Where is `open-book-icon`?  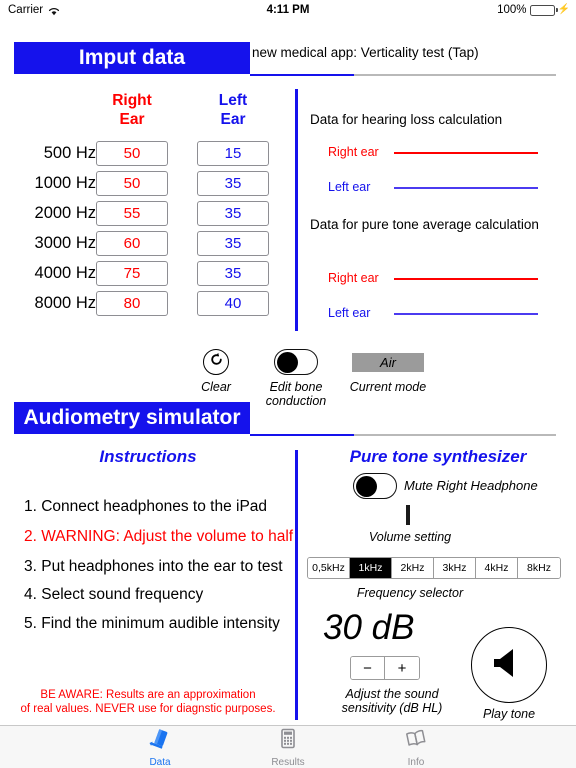 open-book-icon is located at coordinates (416, 741).